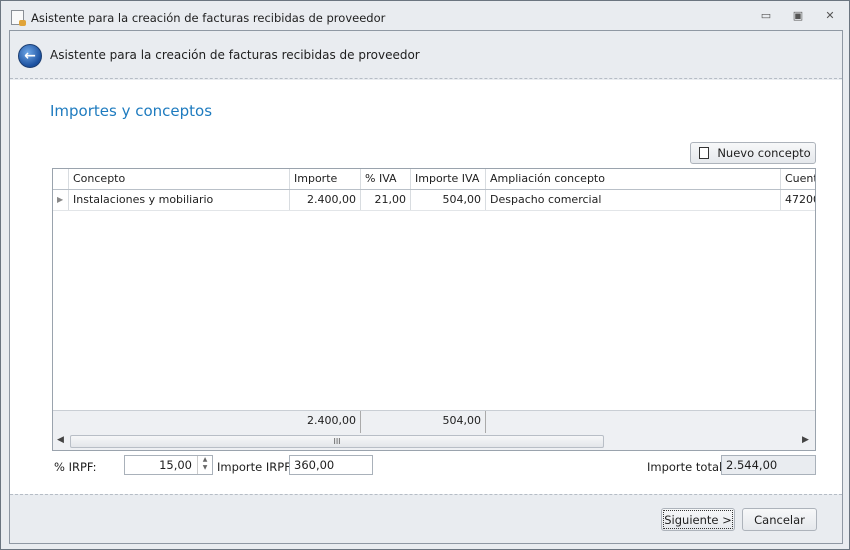 This screenshot has width=850, height=550. I want to click on grid-totals-row: 2.400,00 504,00, so click(434, 421).